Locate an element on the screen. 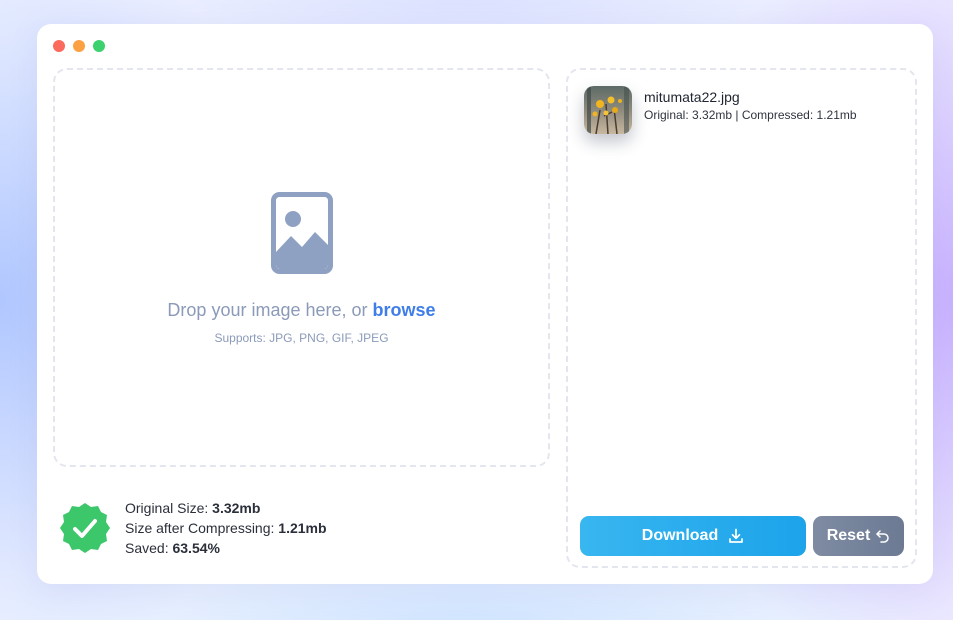  original-size-label: Original Size: is located at coordinates (167, 508).